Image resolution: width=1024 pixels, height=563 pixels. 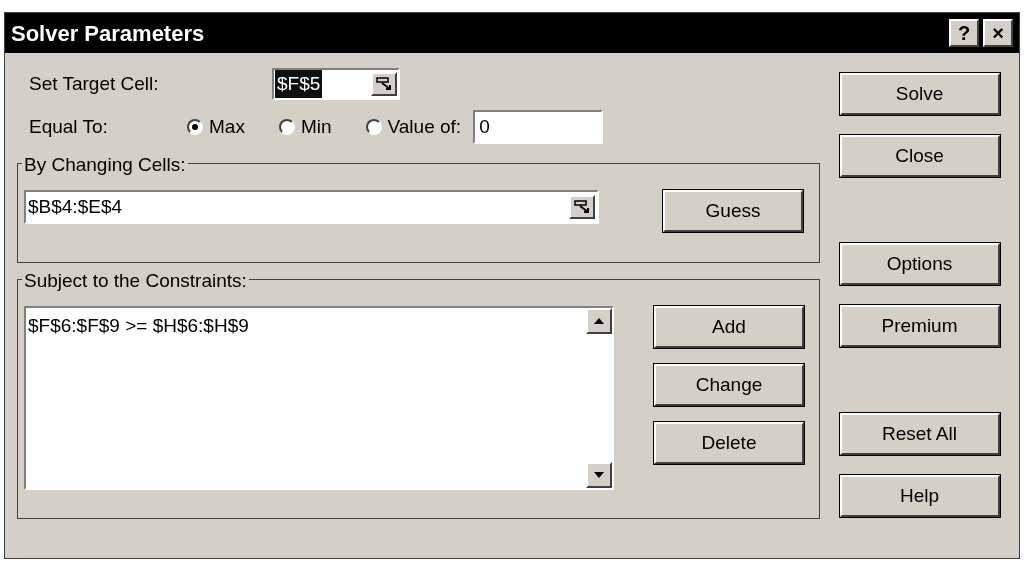 What do you see at coordinates (919, 94) in the screenshot?
I see `dialog-button: Solve` at bounding box center [919, 94].